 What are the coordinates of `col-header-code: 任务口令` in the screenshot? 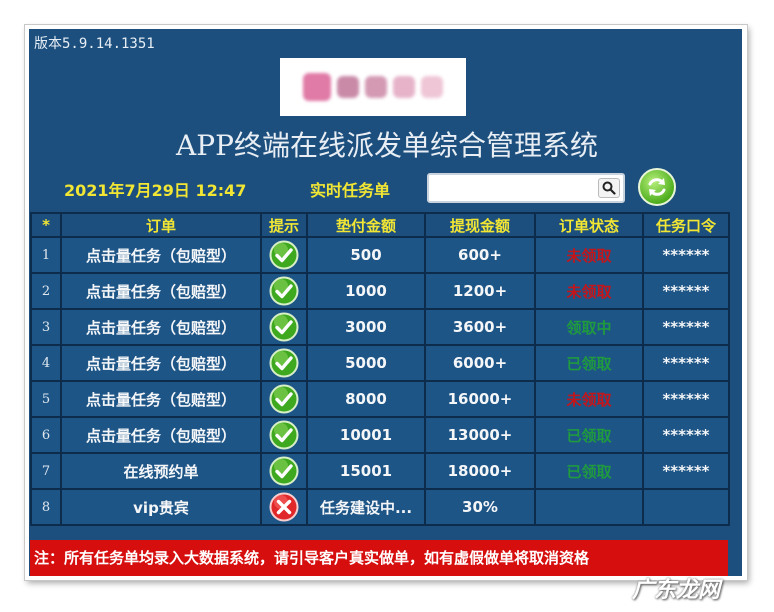 It's located at (686, 225).